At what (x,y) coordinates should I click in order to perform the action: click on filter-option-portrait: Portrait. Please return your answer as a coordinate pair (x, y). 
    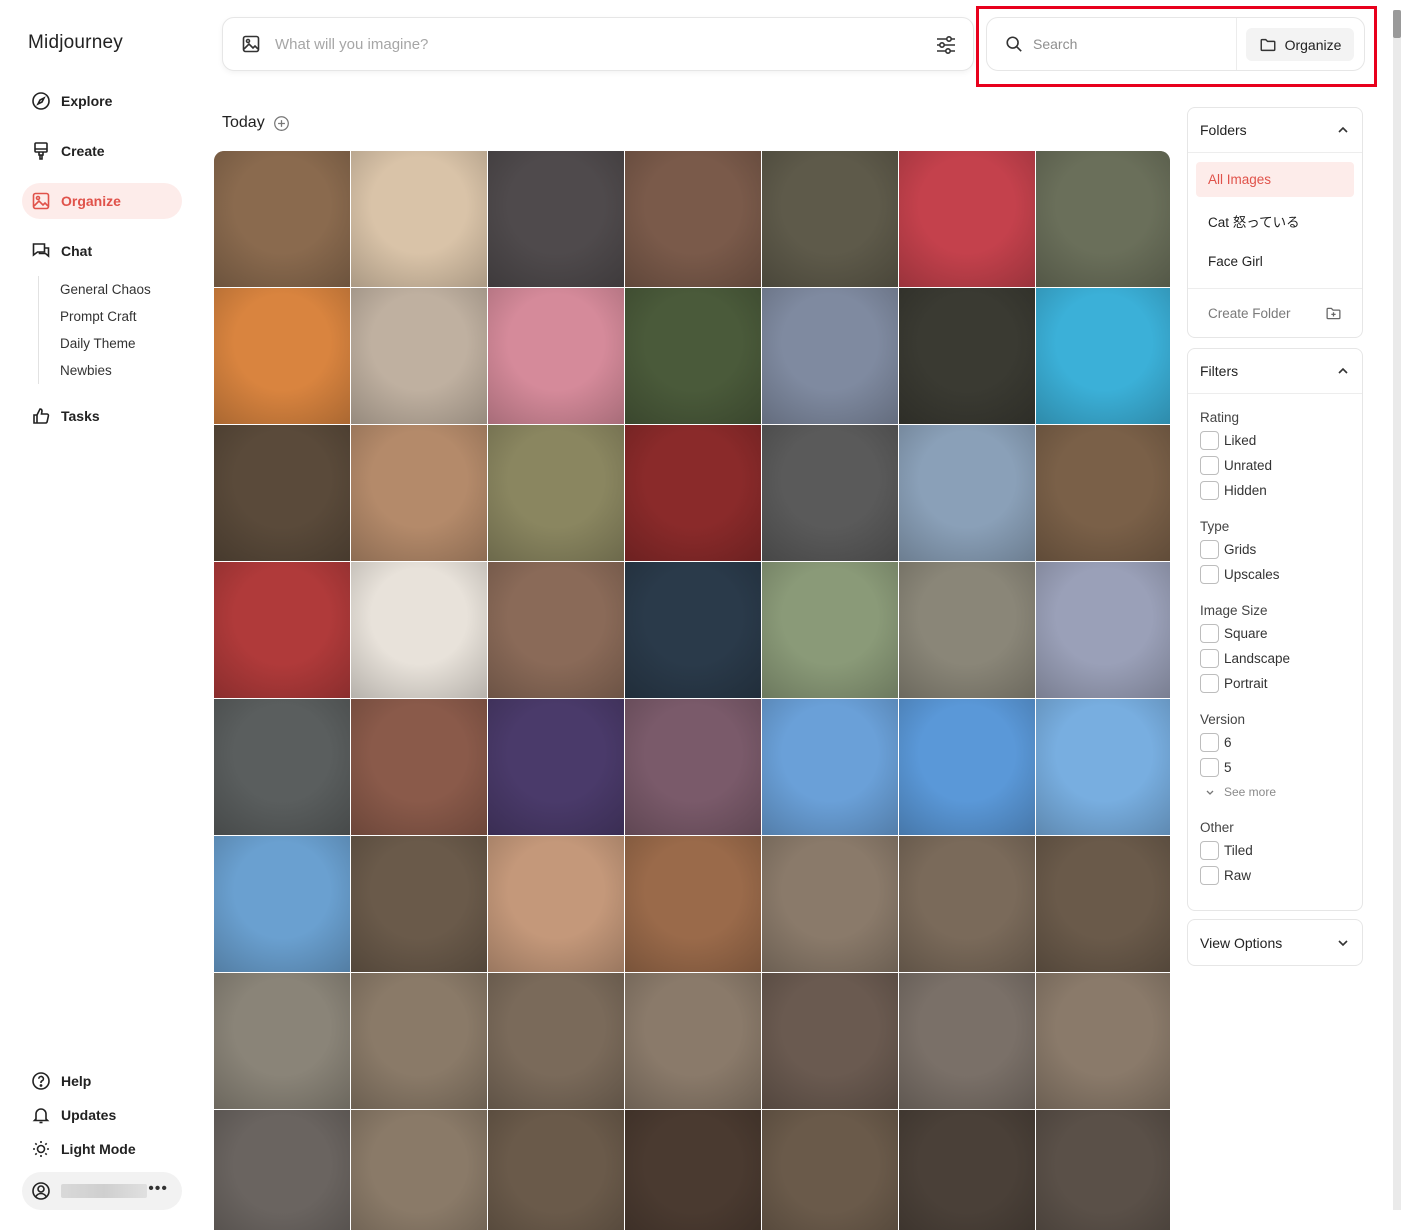
    Looking at the image, I should click on (1281, 683).